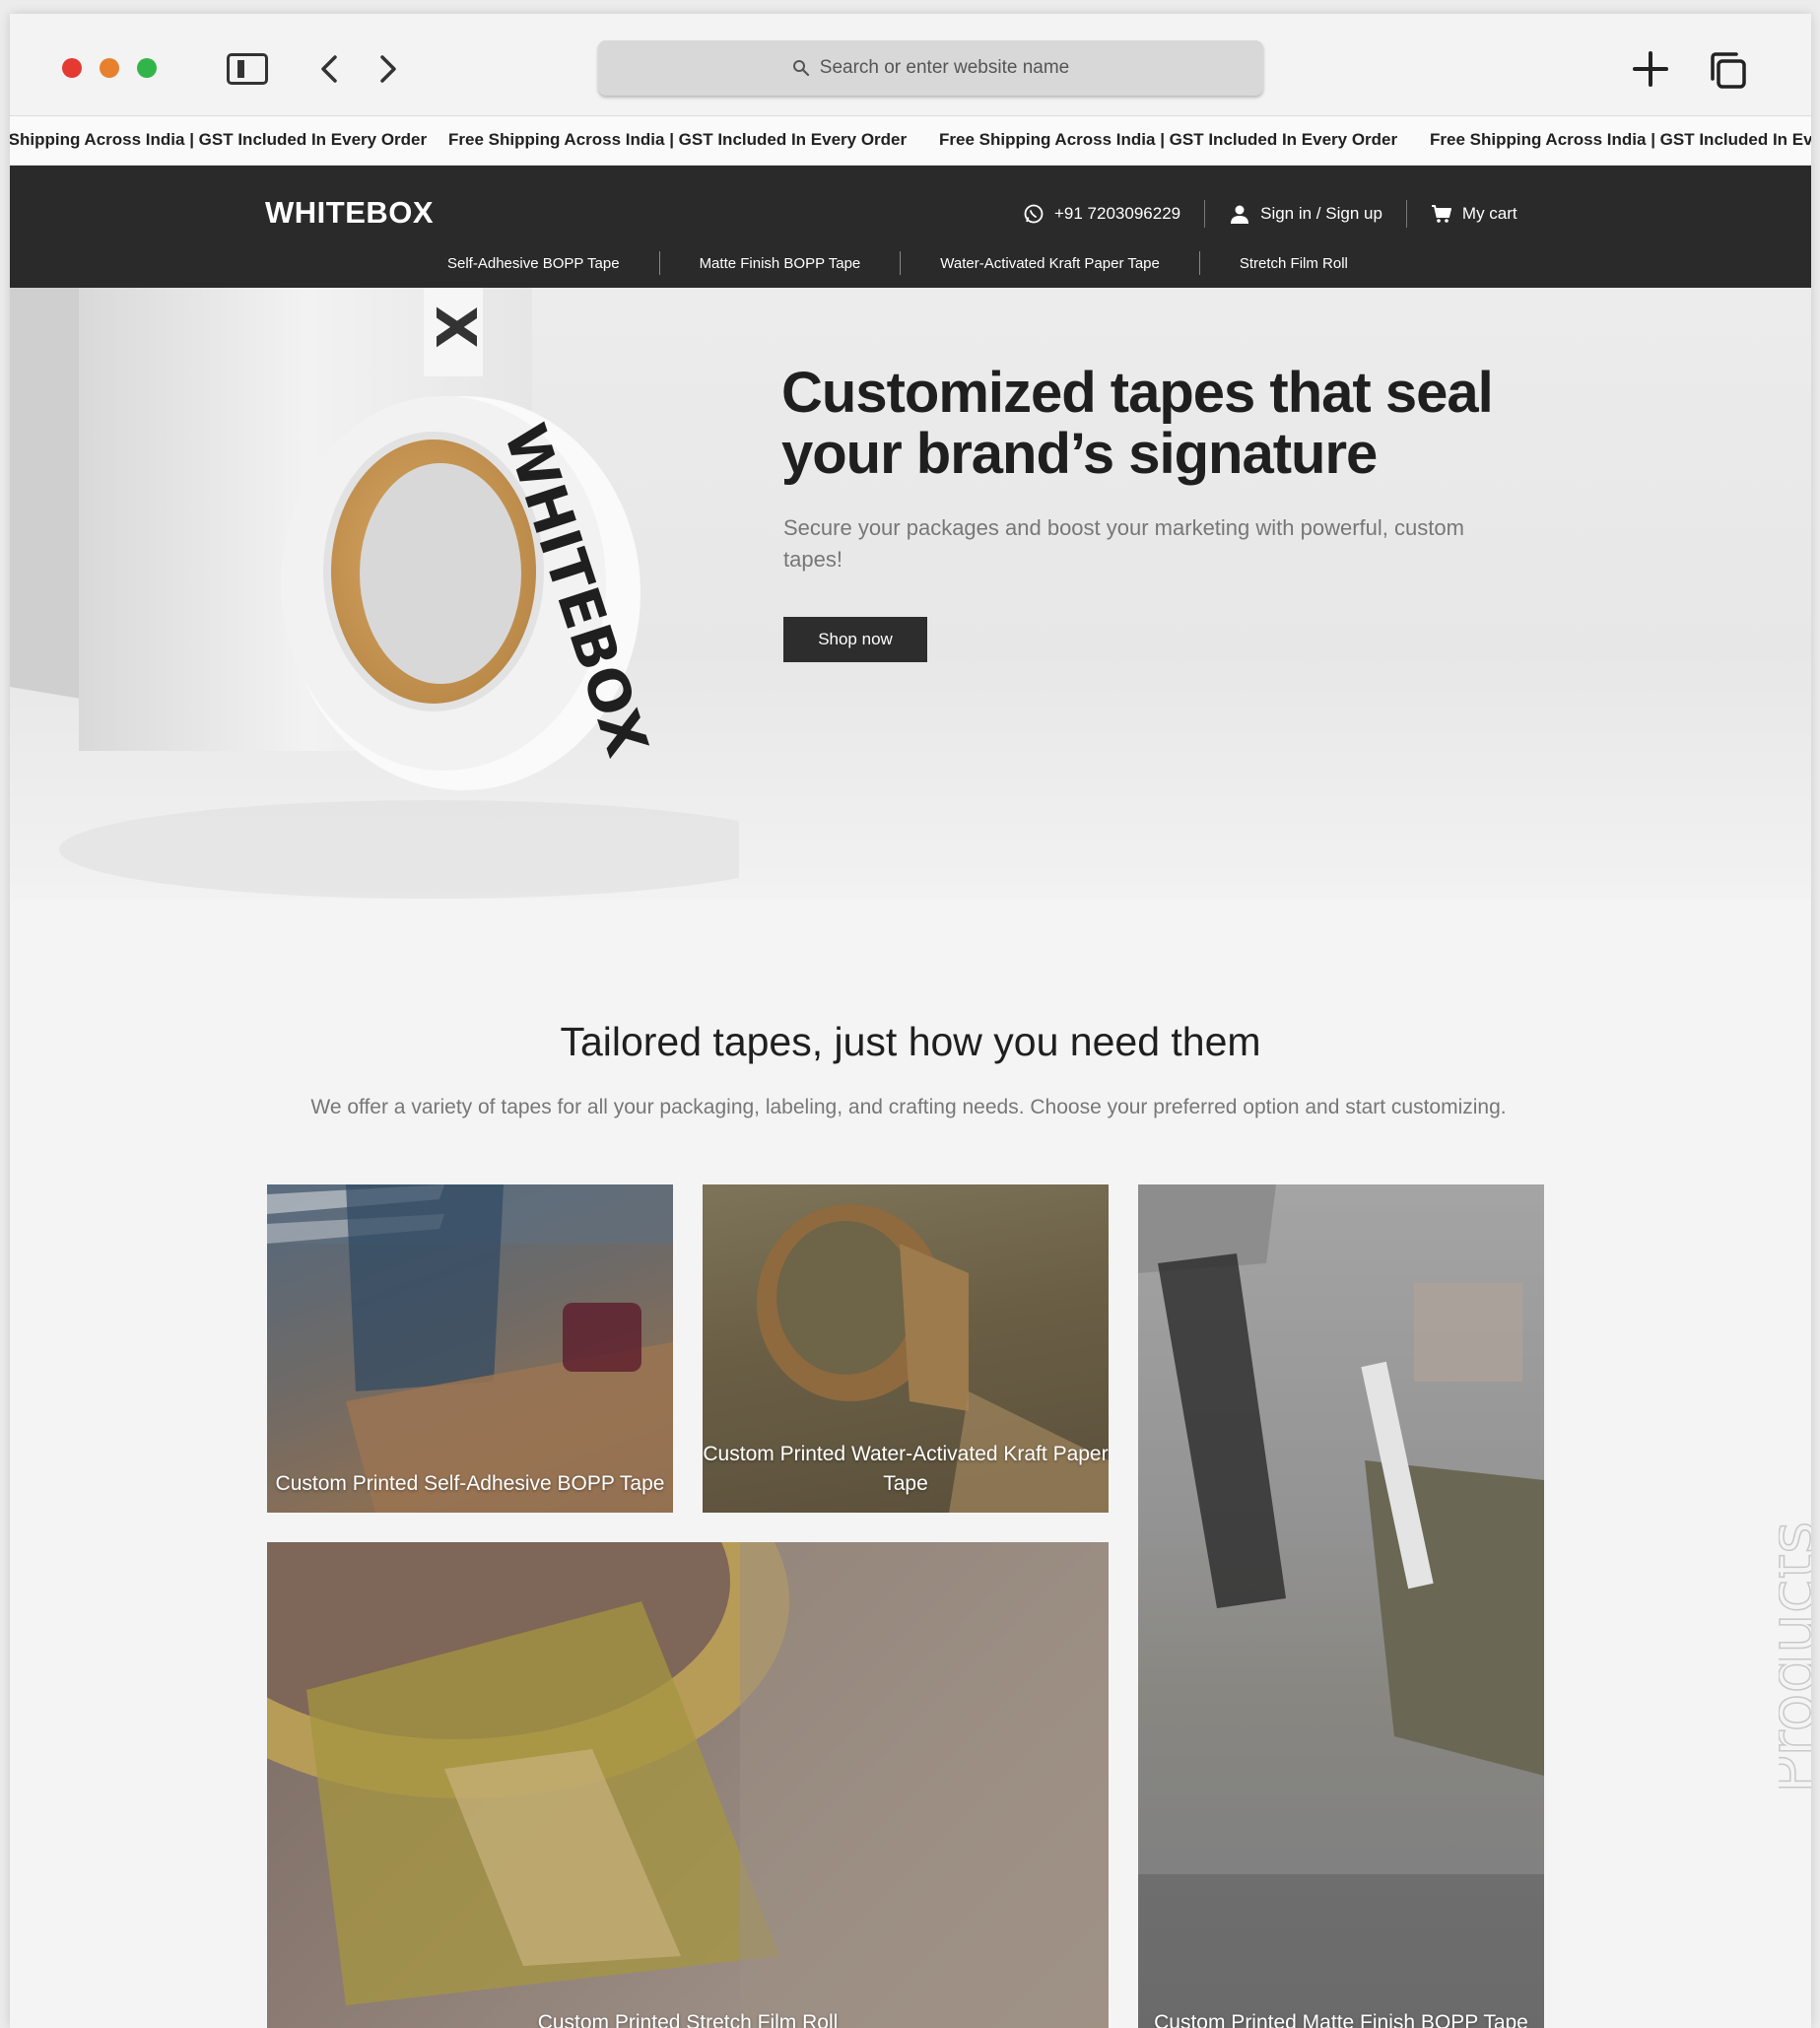 The height and width of the screenshot is (2028, 1820). I want to click on browser-toolbar: Search or enter website name, so click(910, 65).